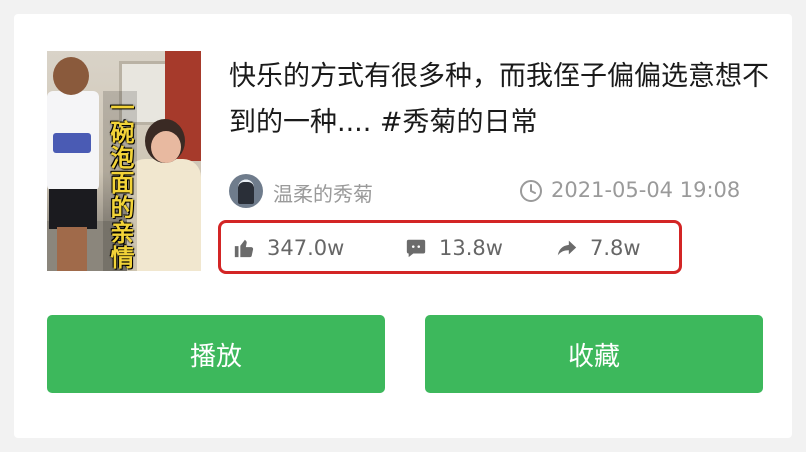 The image size is (806, 452). What do you see at coordinates (166, 147) in the screenshot?
I see `thumb-woman-face` at bounding box center [166, 147].